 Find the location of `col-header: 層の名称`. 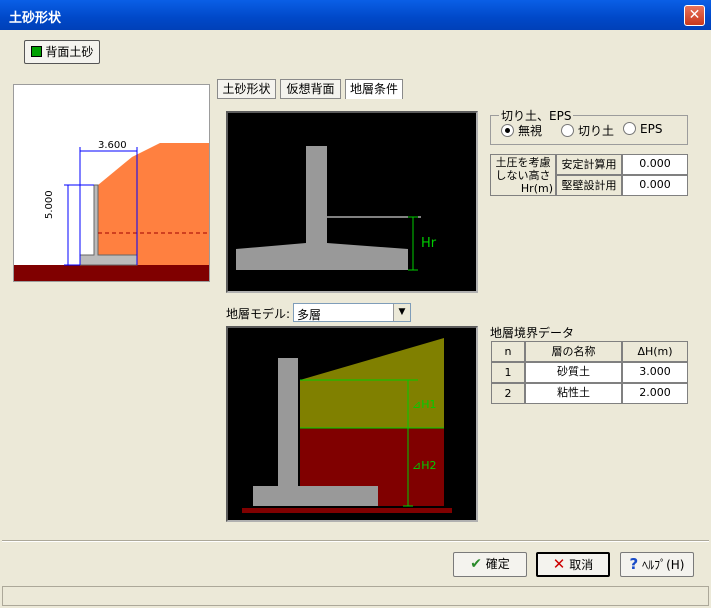

col-header: 層の名称 is located at coordinates (573, 351).